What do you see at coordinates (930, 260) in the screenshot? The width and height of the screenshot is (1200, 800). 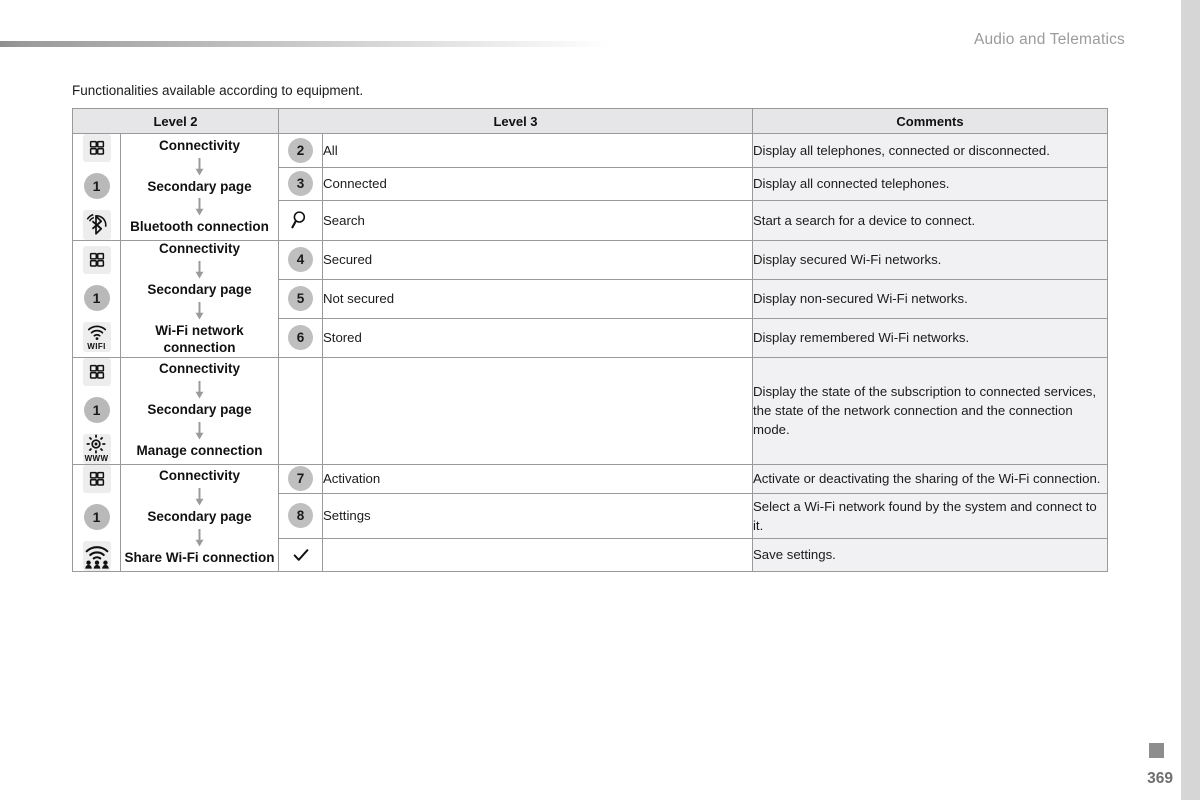 I see `row-comment-cell: Display secured Wi-Fi networks.` at bounding box center [930, 260].